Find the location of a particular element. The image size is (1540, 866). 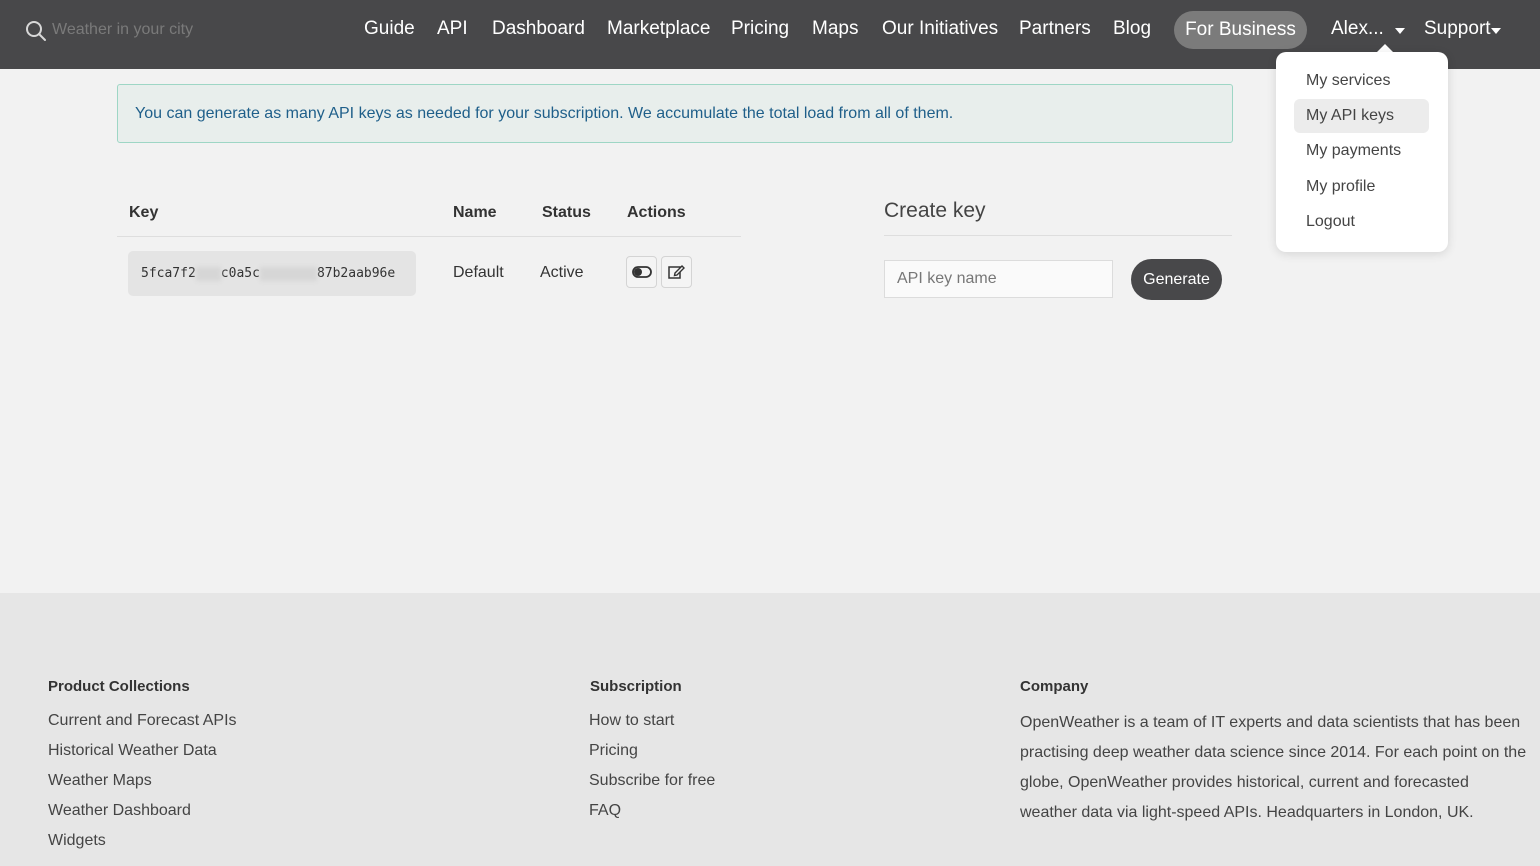

column-header-actions: Actions is located at coordinates (656, 212).